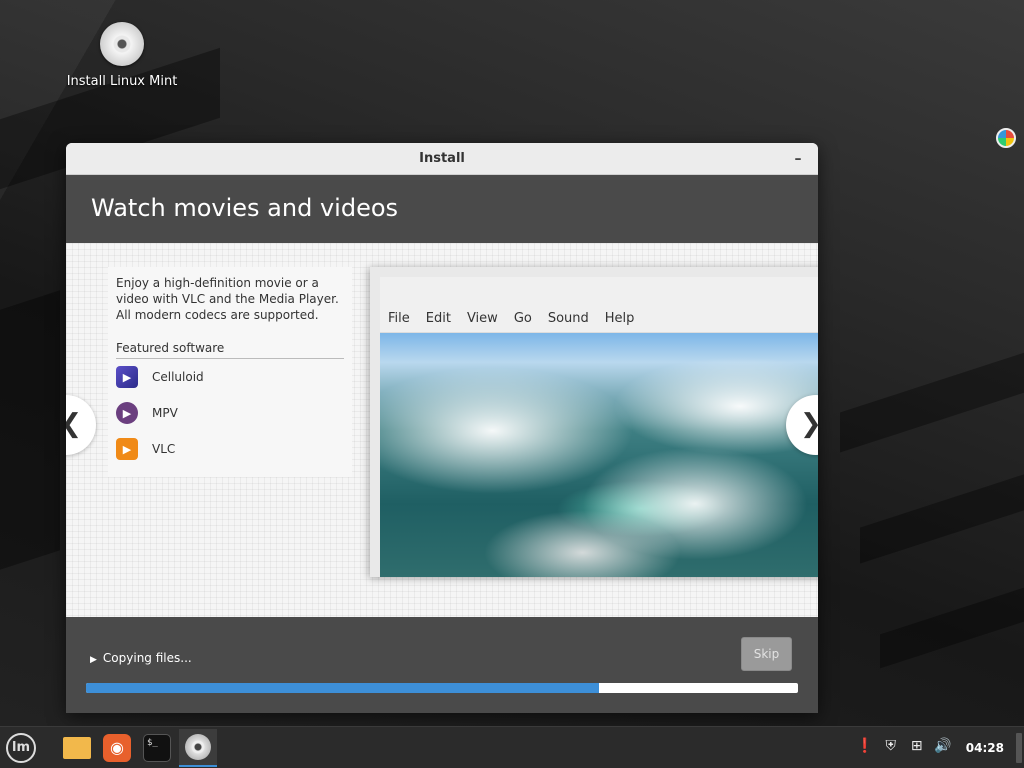 The height and width of the screenshot is (768, 1024). I want to click on window-titlebar: Install –, so click(442, 159).